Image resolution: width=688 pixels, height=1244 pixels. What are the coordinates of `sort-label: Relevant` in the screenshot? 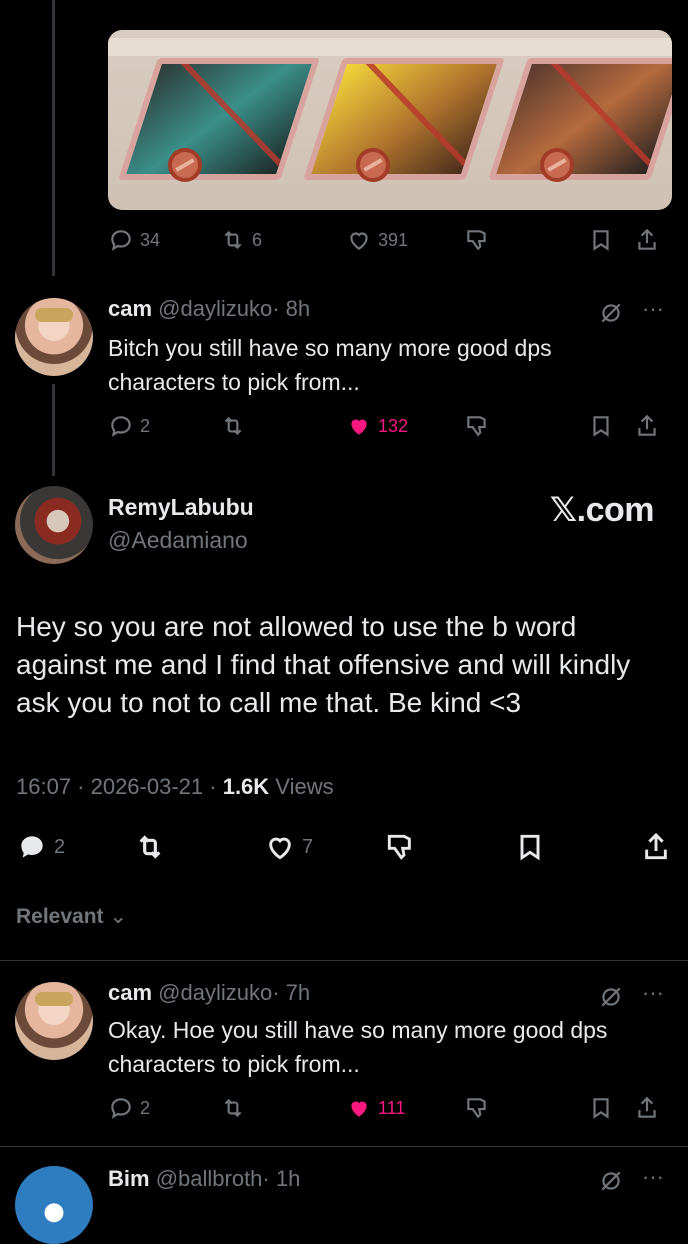 It's located at (60, 916).